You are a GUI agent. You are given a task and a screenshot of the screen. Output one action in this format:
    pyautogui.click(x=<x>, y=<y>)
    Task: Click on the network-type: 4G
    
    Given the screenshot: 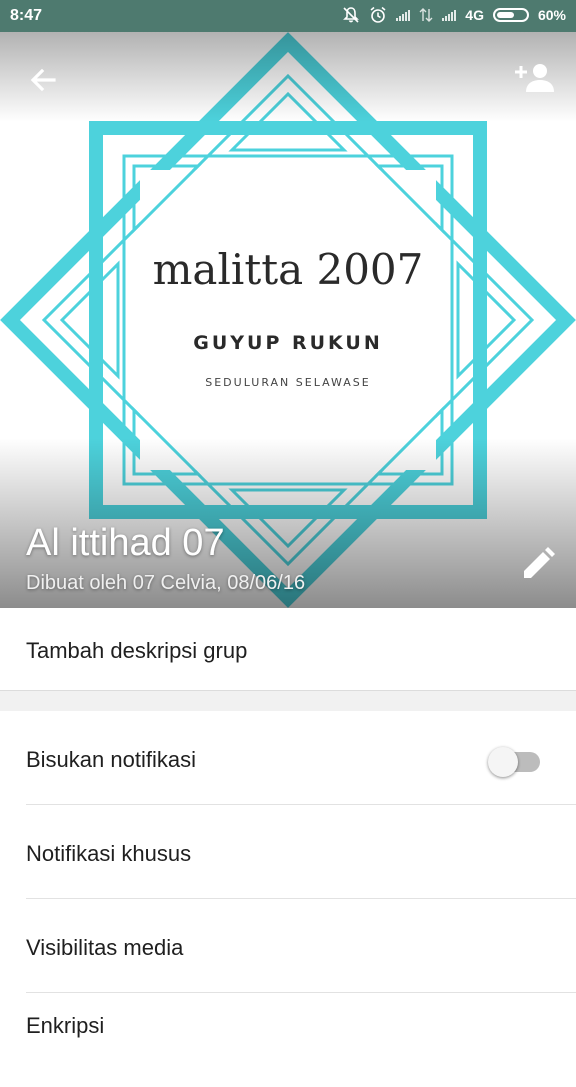 What is the action you would take?
    pyautogui.click(x=474, y=15)
    